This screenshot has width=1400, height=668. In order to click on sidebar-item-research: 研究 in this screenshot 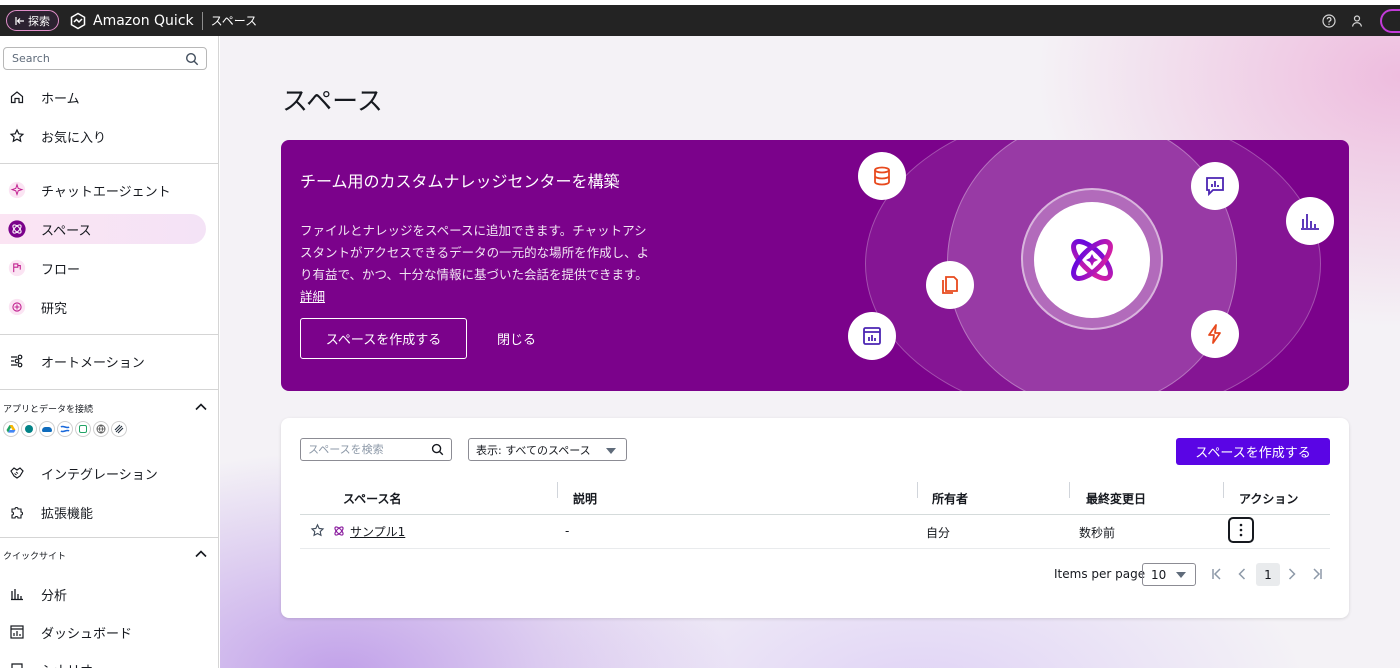, I will do `click(109, 307)`.